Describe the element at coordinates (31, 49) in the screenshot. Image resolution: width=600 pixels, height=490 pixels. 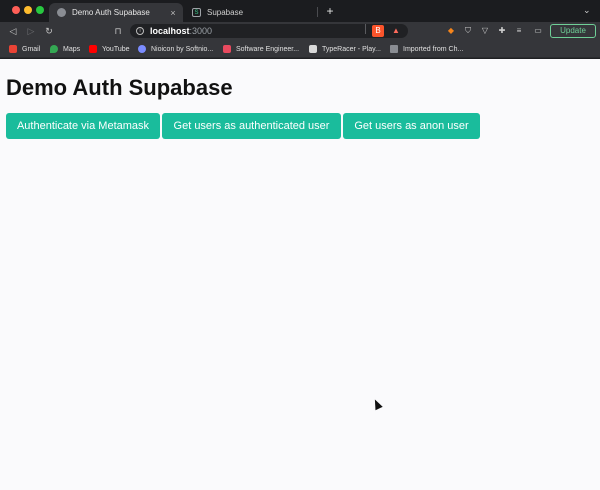
I see `bookmark-label: Gmail` at that location.